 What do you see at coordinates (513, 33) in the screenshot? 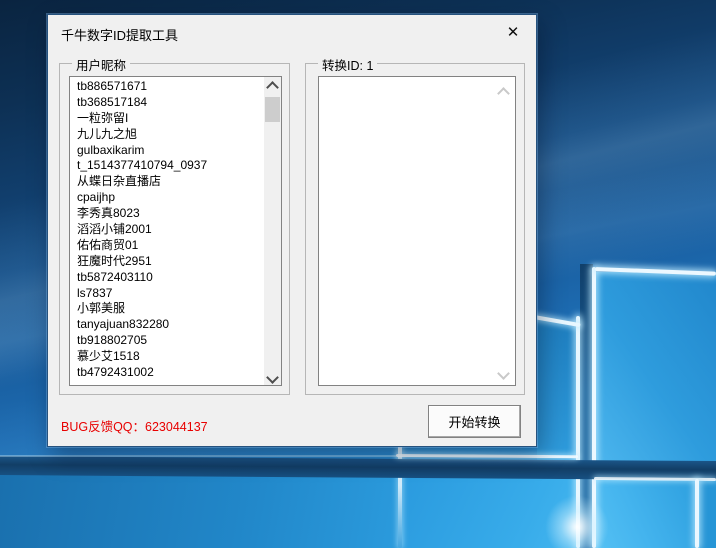
I see `close-icon: ✕` at bounding box center [513, 33].